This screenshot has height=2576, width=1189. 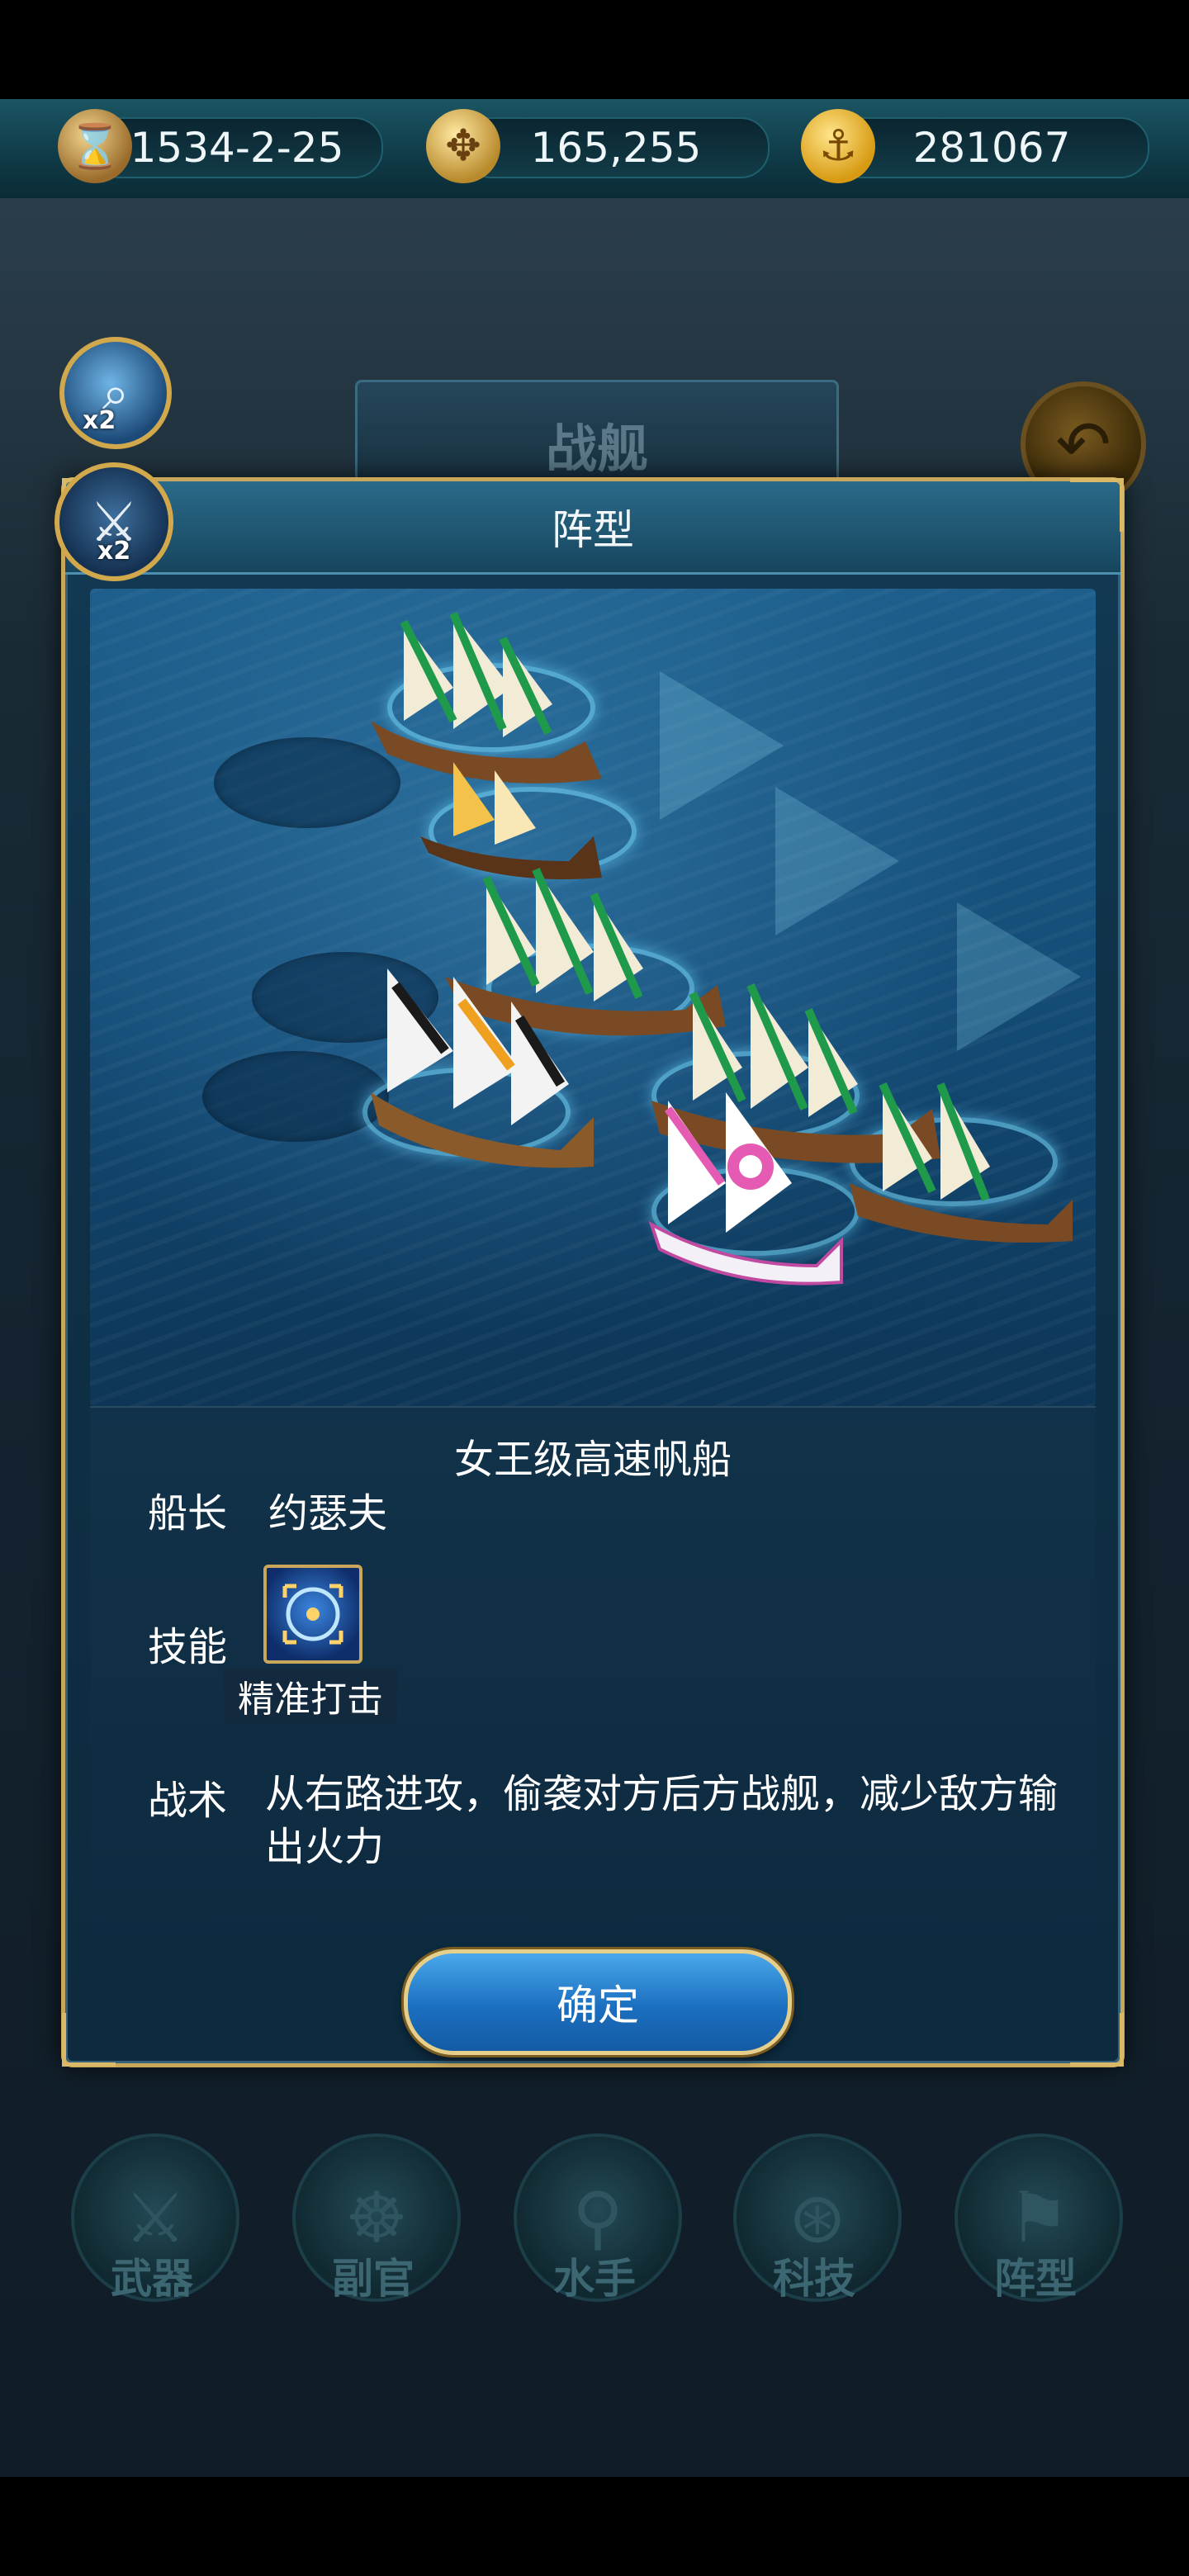 I want to click on skill-name: 精准打击, so click(x=310, y=1696).